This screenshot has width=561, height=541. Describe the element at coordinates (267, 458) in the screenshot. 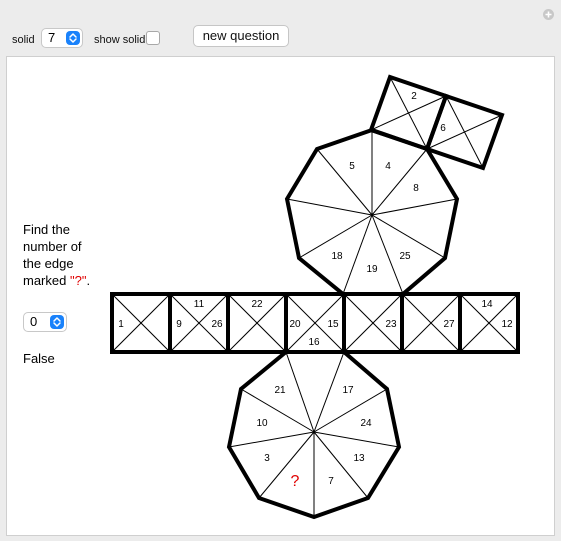

I see `edge-label: 3` at that location.